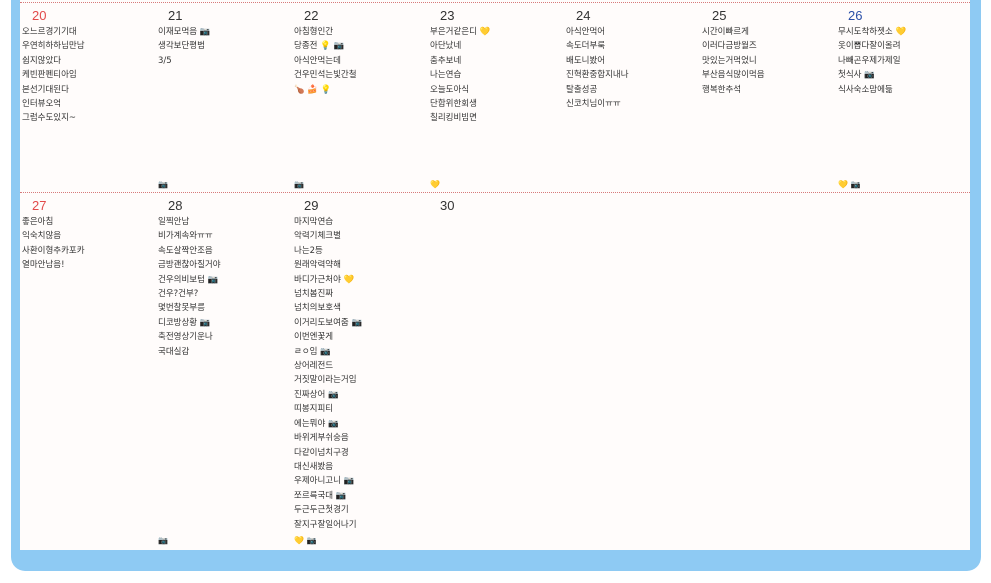  What do you see at coordinates (733, 46) in the screenshot?
I see `entry-item: 이러다금방월즈` at bounding box center [733, 46].